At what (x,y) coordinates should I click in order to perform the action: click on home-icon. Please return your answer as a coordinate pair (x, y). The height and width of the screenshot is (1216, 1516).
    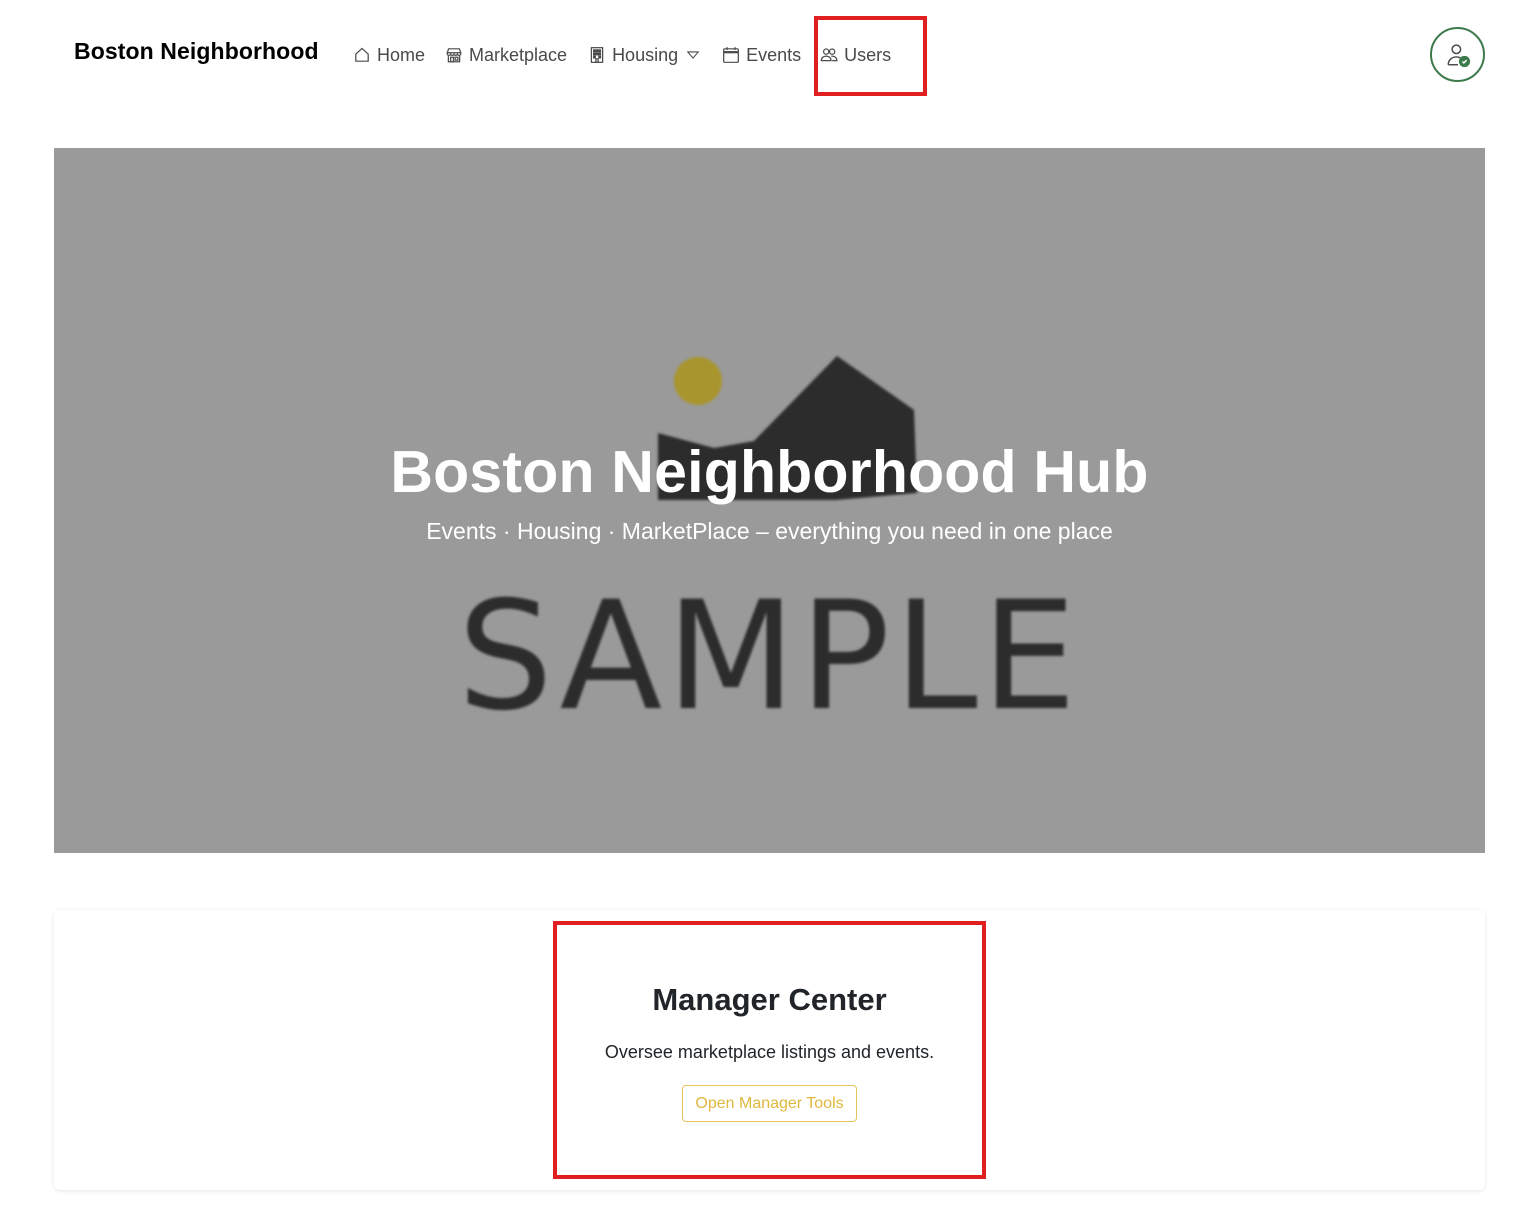
    Looking at the image, I should click on (362, 55).